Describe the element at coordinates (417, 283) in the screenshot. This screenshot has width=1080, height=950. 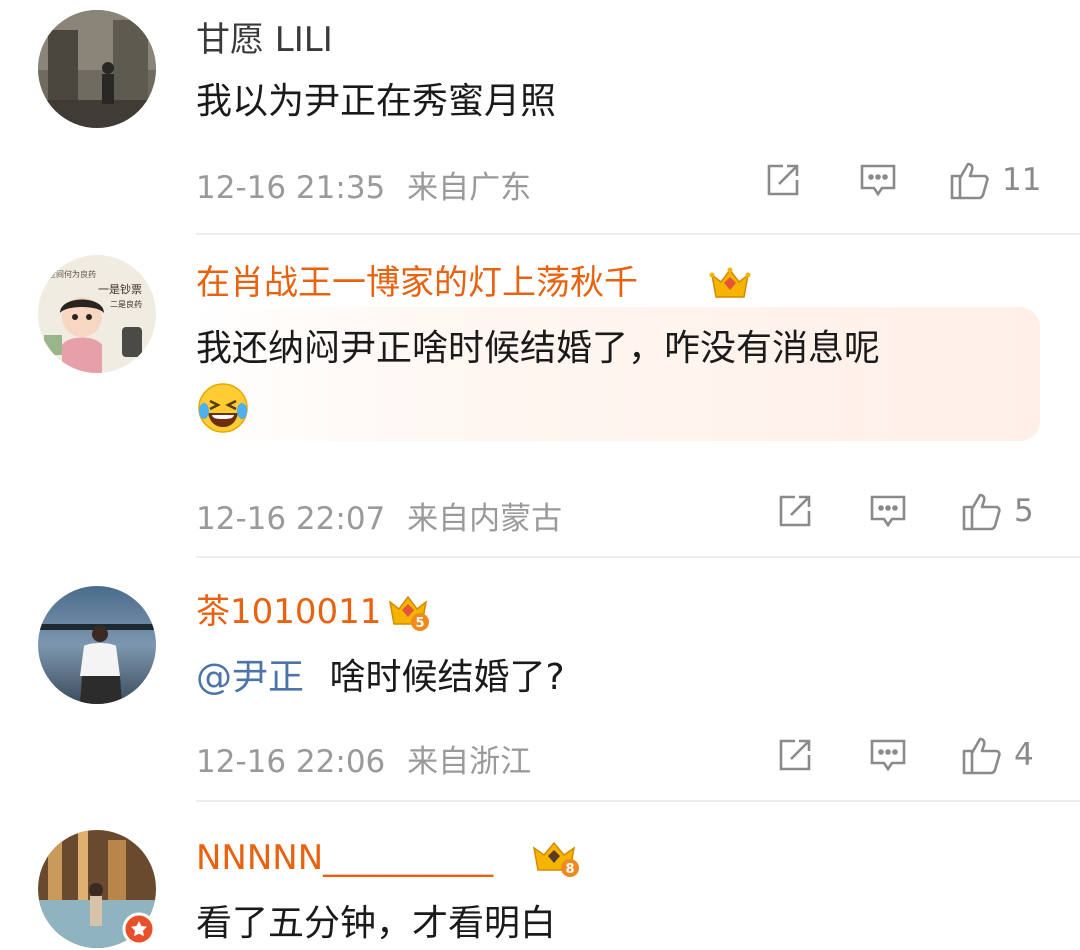
I see `username: 在肖战王一博家的灯上荡秋千` at that location.